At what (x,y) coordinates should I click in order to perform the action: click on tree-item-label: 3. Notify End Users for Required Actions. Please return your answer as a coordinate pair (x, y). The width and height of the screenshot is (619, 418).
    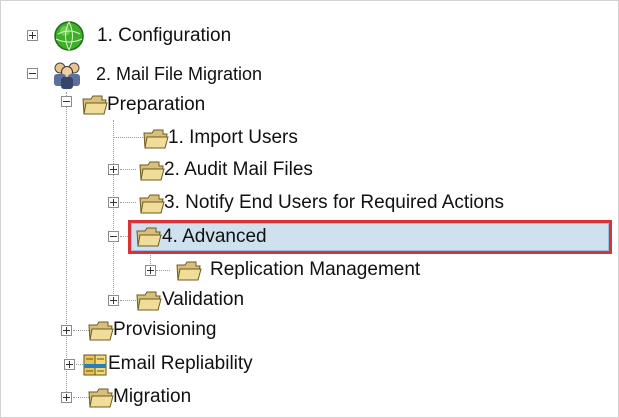
    Looking at the image, I should click on (334, 202).